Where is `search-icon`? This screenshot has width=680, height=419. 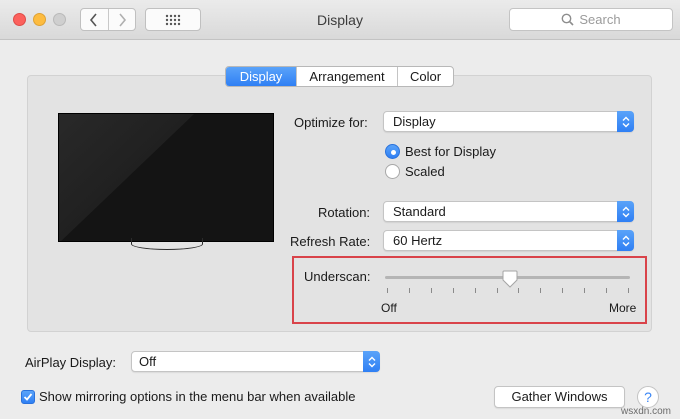
search-icon is located at coordinates (567, 19).